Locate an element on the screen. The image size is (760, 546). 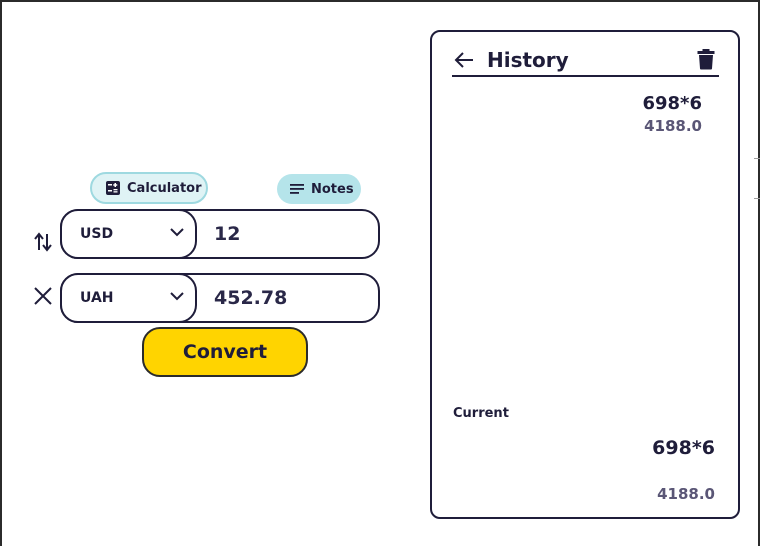
swap-icon is located at coordinates (43, 242).